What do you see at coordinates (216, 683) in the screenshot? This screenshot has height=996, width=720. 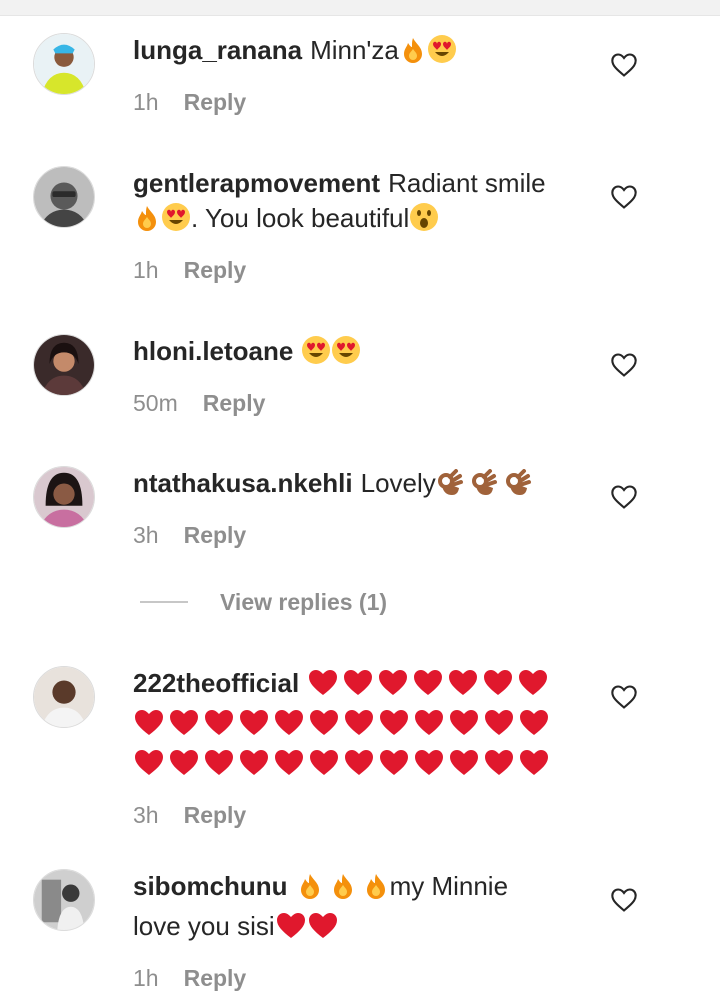 I see `comment-username: 222theofficial` at bounding box center [216, 683].